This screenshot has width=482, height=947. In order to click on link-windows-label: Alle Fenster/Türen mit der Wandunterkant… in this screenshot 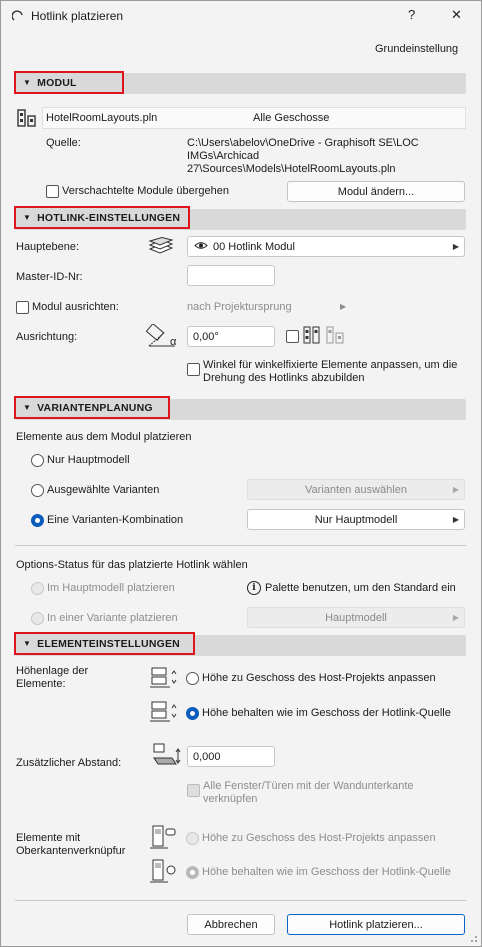, I will do `click(308, 792)`.